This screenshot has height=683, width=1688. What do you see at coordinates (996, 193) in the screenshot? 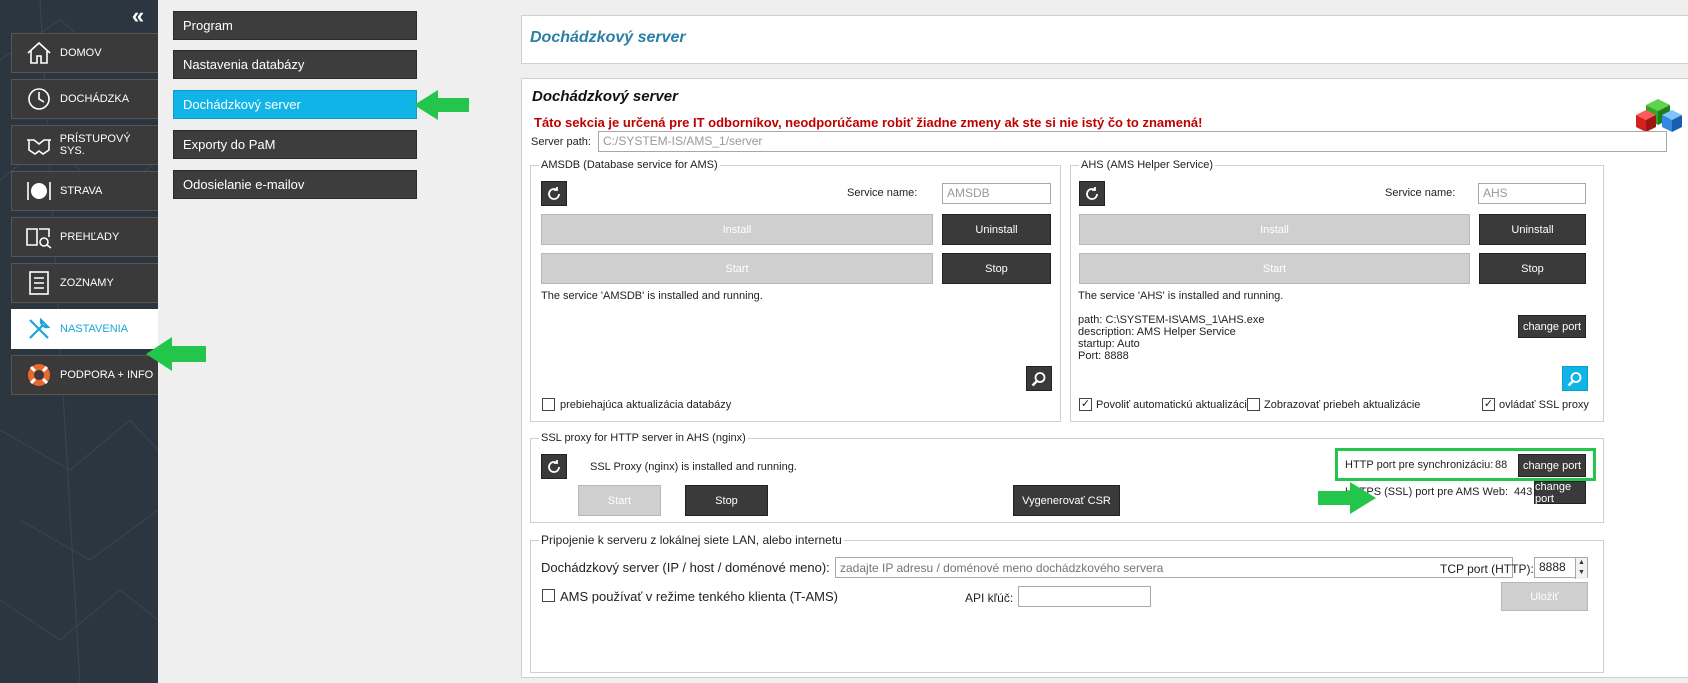
I see `amsdb-service-name-input: AMSDB` at bounding box center [996, 193].